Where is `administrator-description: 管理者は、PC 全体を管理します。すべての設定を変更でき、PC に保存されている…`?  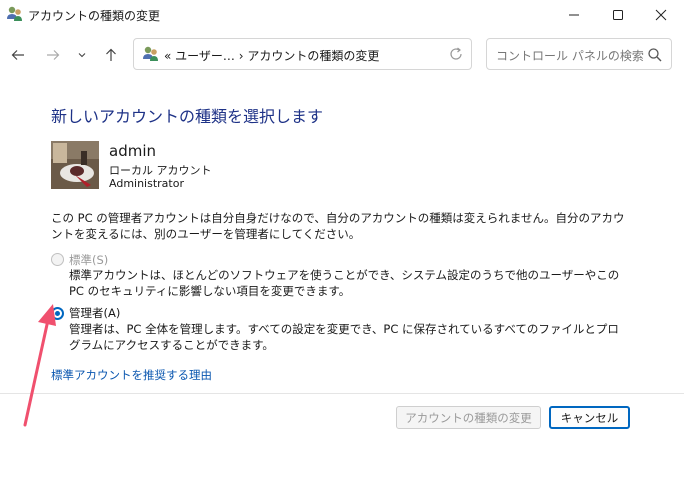
administrator-description: 管理者は、PC 全体を管理します。すべての設定を変更でき、PC に保存されている… is located at coordinates (344, 337).